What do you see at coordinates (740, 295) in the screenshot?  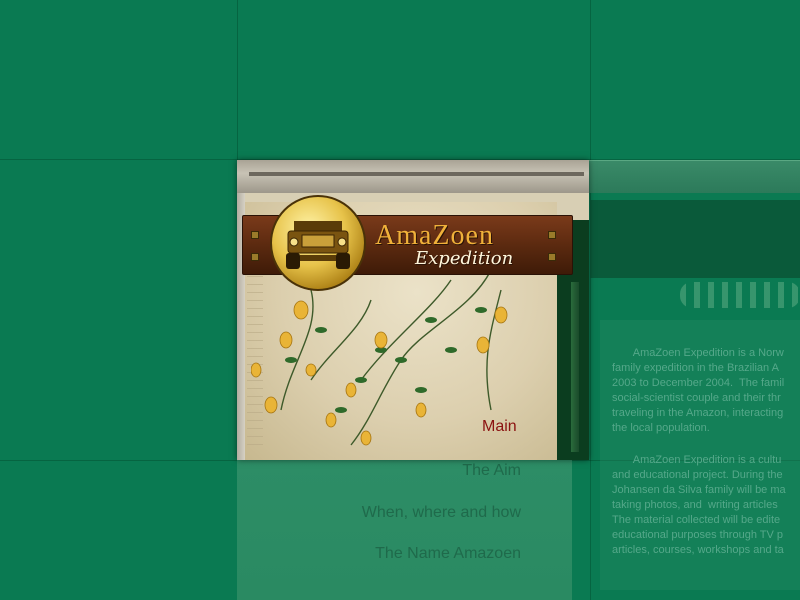 I see `ornament-divider` at bounding box center [740, 295].